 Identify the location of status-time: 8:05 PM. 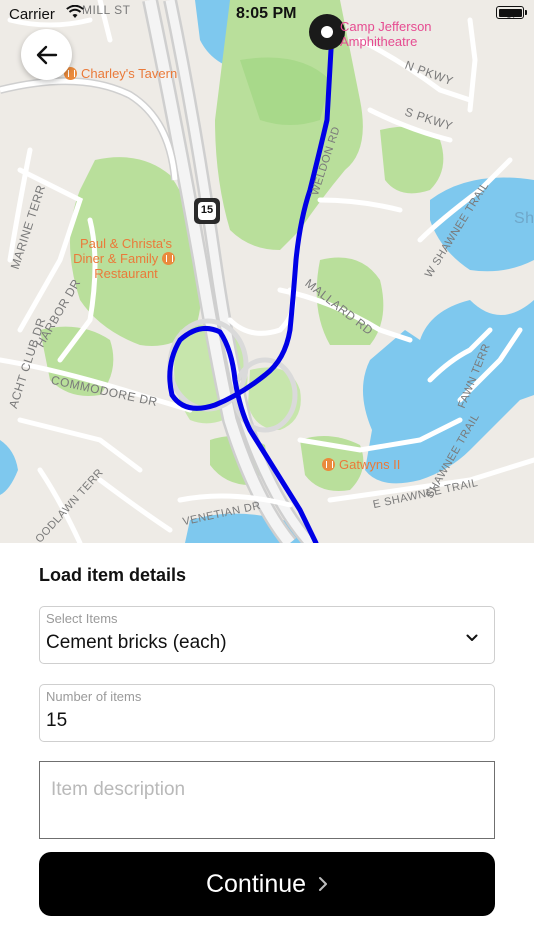
(266, 13).